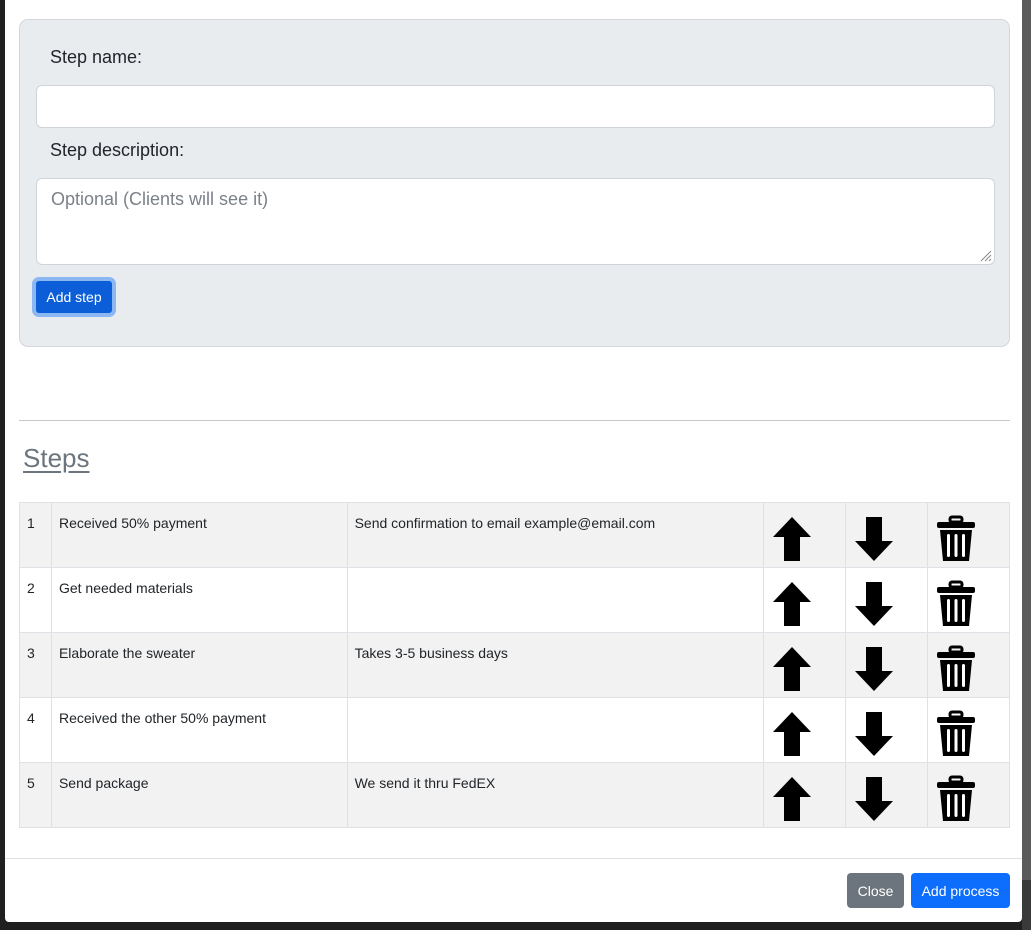 This screenshot has width=1031, height=930. I want to click on step-name: Elaborate the sweater, so click(199, 665).